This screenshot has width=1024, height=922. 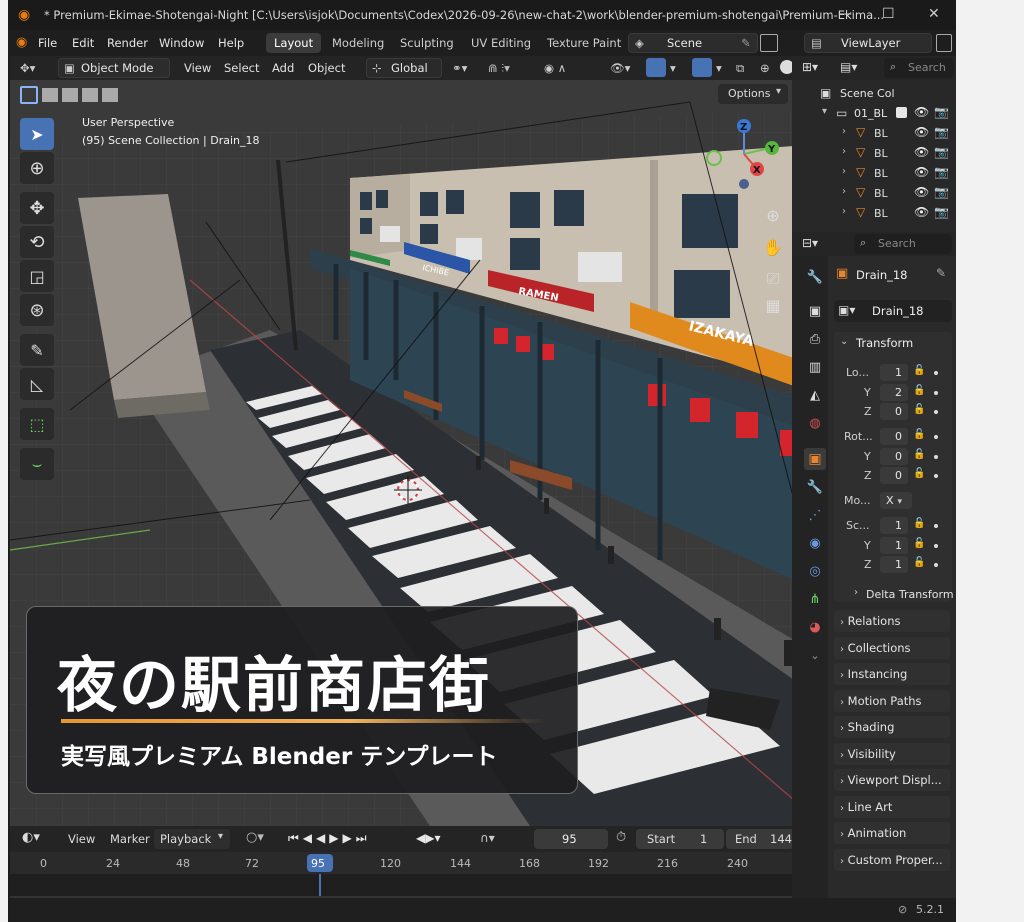 What do you see at coordinates (892, 807) in the screenshot?
I see `panel-line-art: › Line Art` at bounding box center [892, 807].